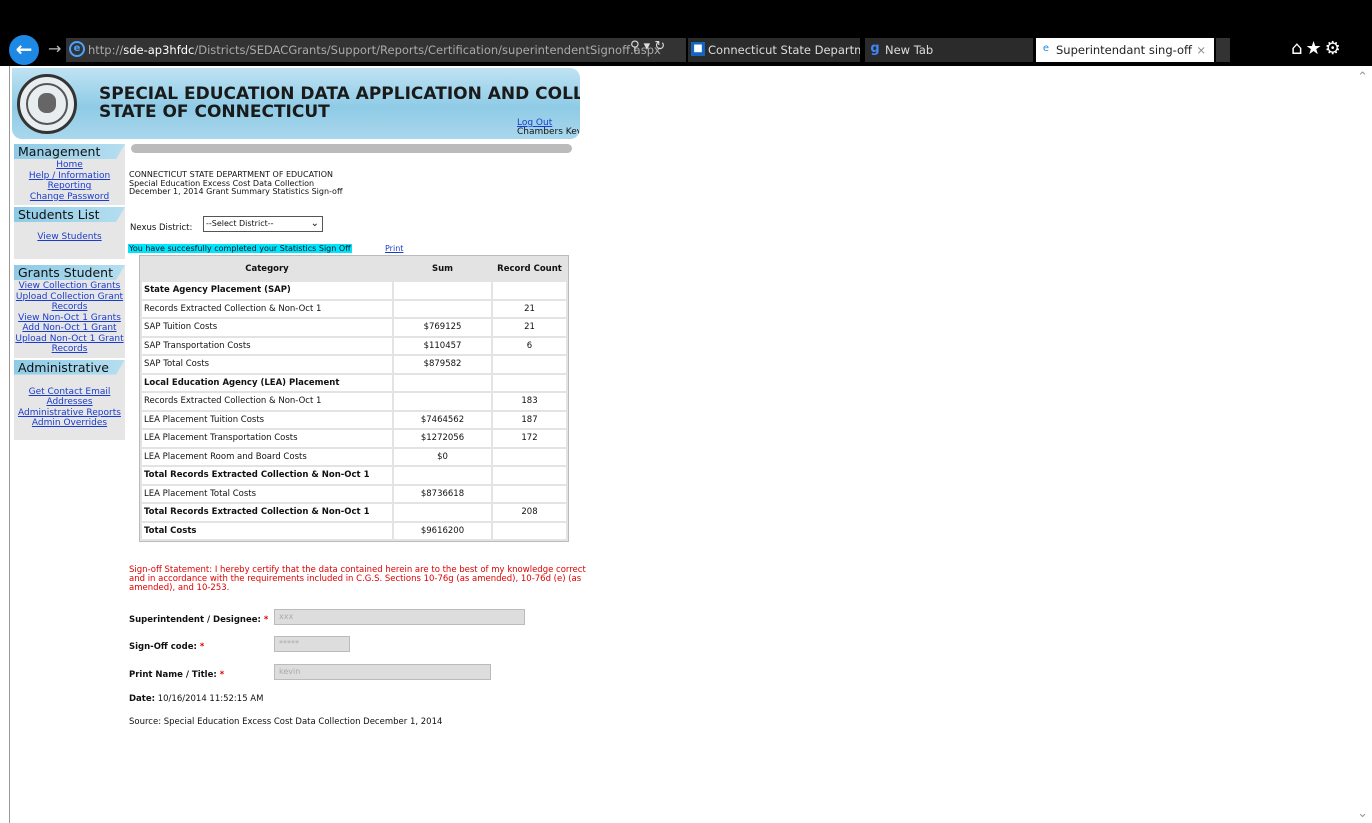 This screenshot has width=1372, height=823. I want to click on table-row: State Agency Placement (SAP), so click(354, 290).